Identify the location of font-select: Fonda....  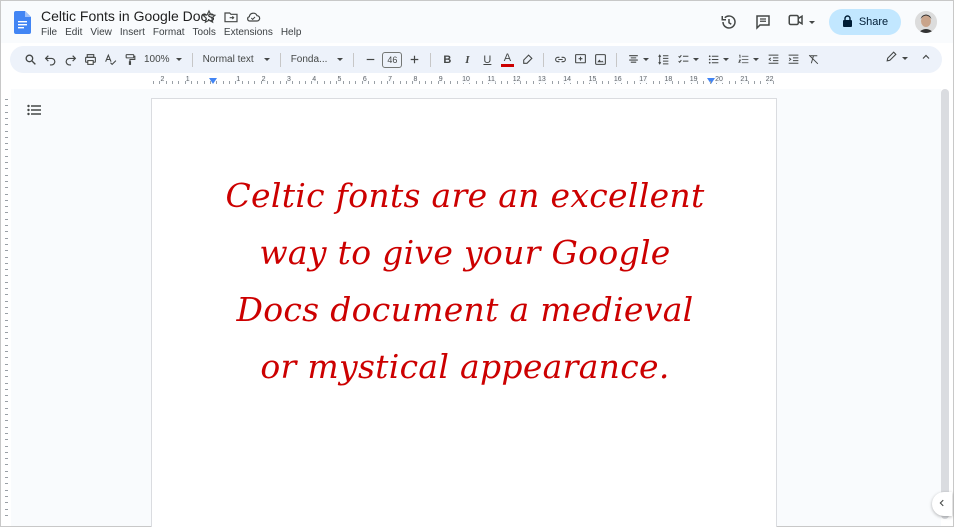
(317, 59).